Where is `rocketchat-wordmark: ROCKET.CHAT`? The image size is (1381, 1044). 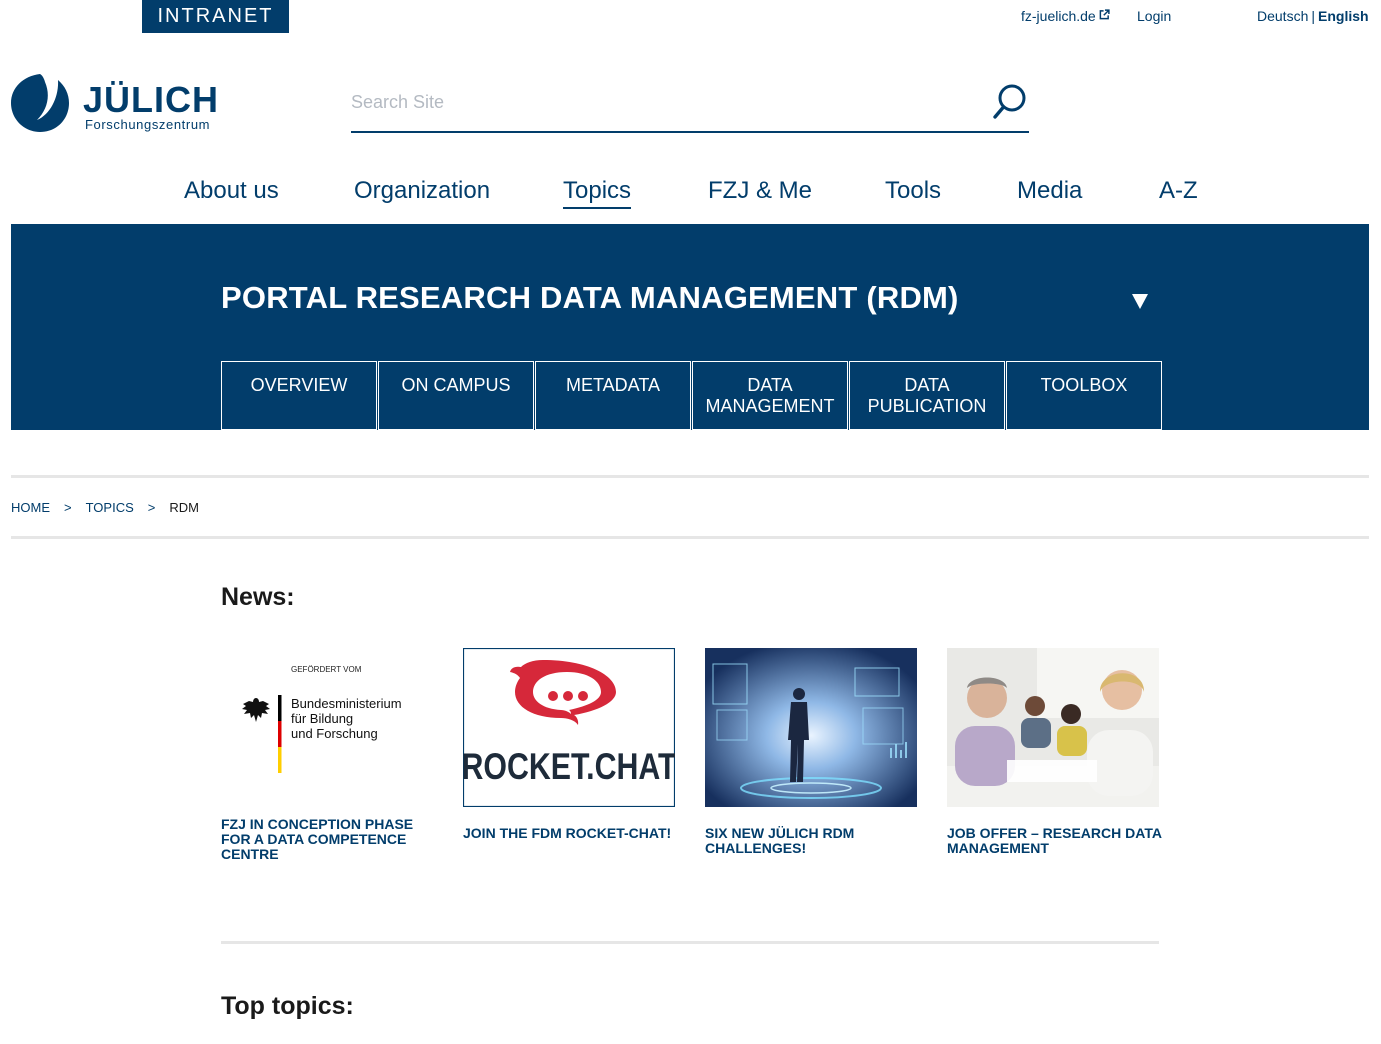
rocketchat-wordmark: ROCKET.CHAT is located at coordinates (569, 767).